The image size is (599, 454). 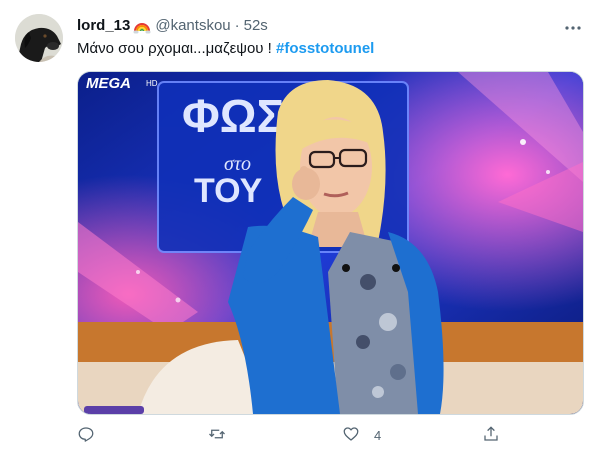 I want to click on like-icon, so click(x=351, y=435).